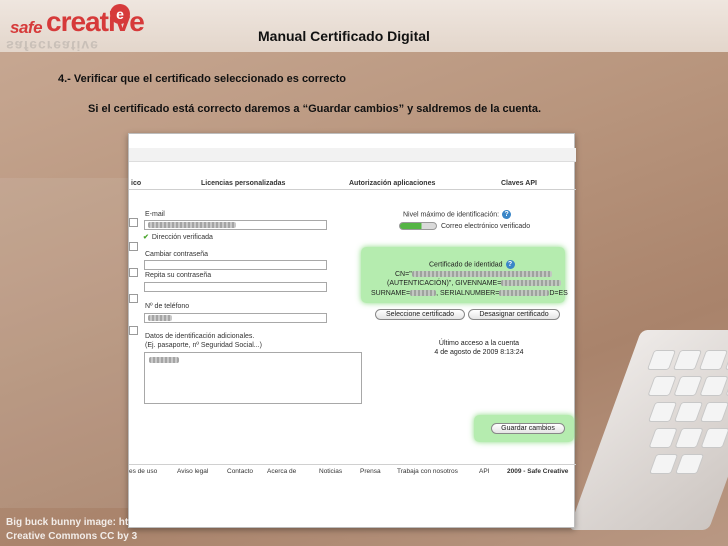 This screenshot has height=546, width=728. I want to click on id-data-hint: (Ej. pasaporte, nº Seguridad Social...), so click(203, 345).